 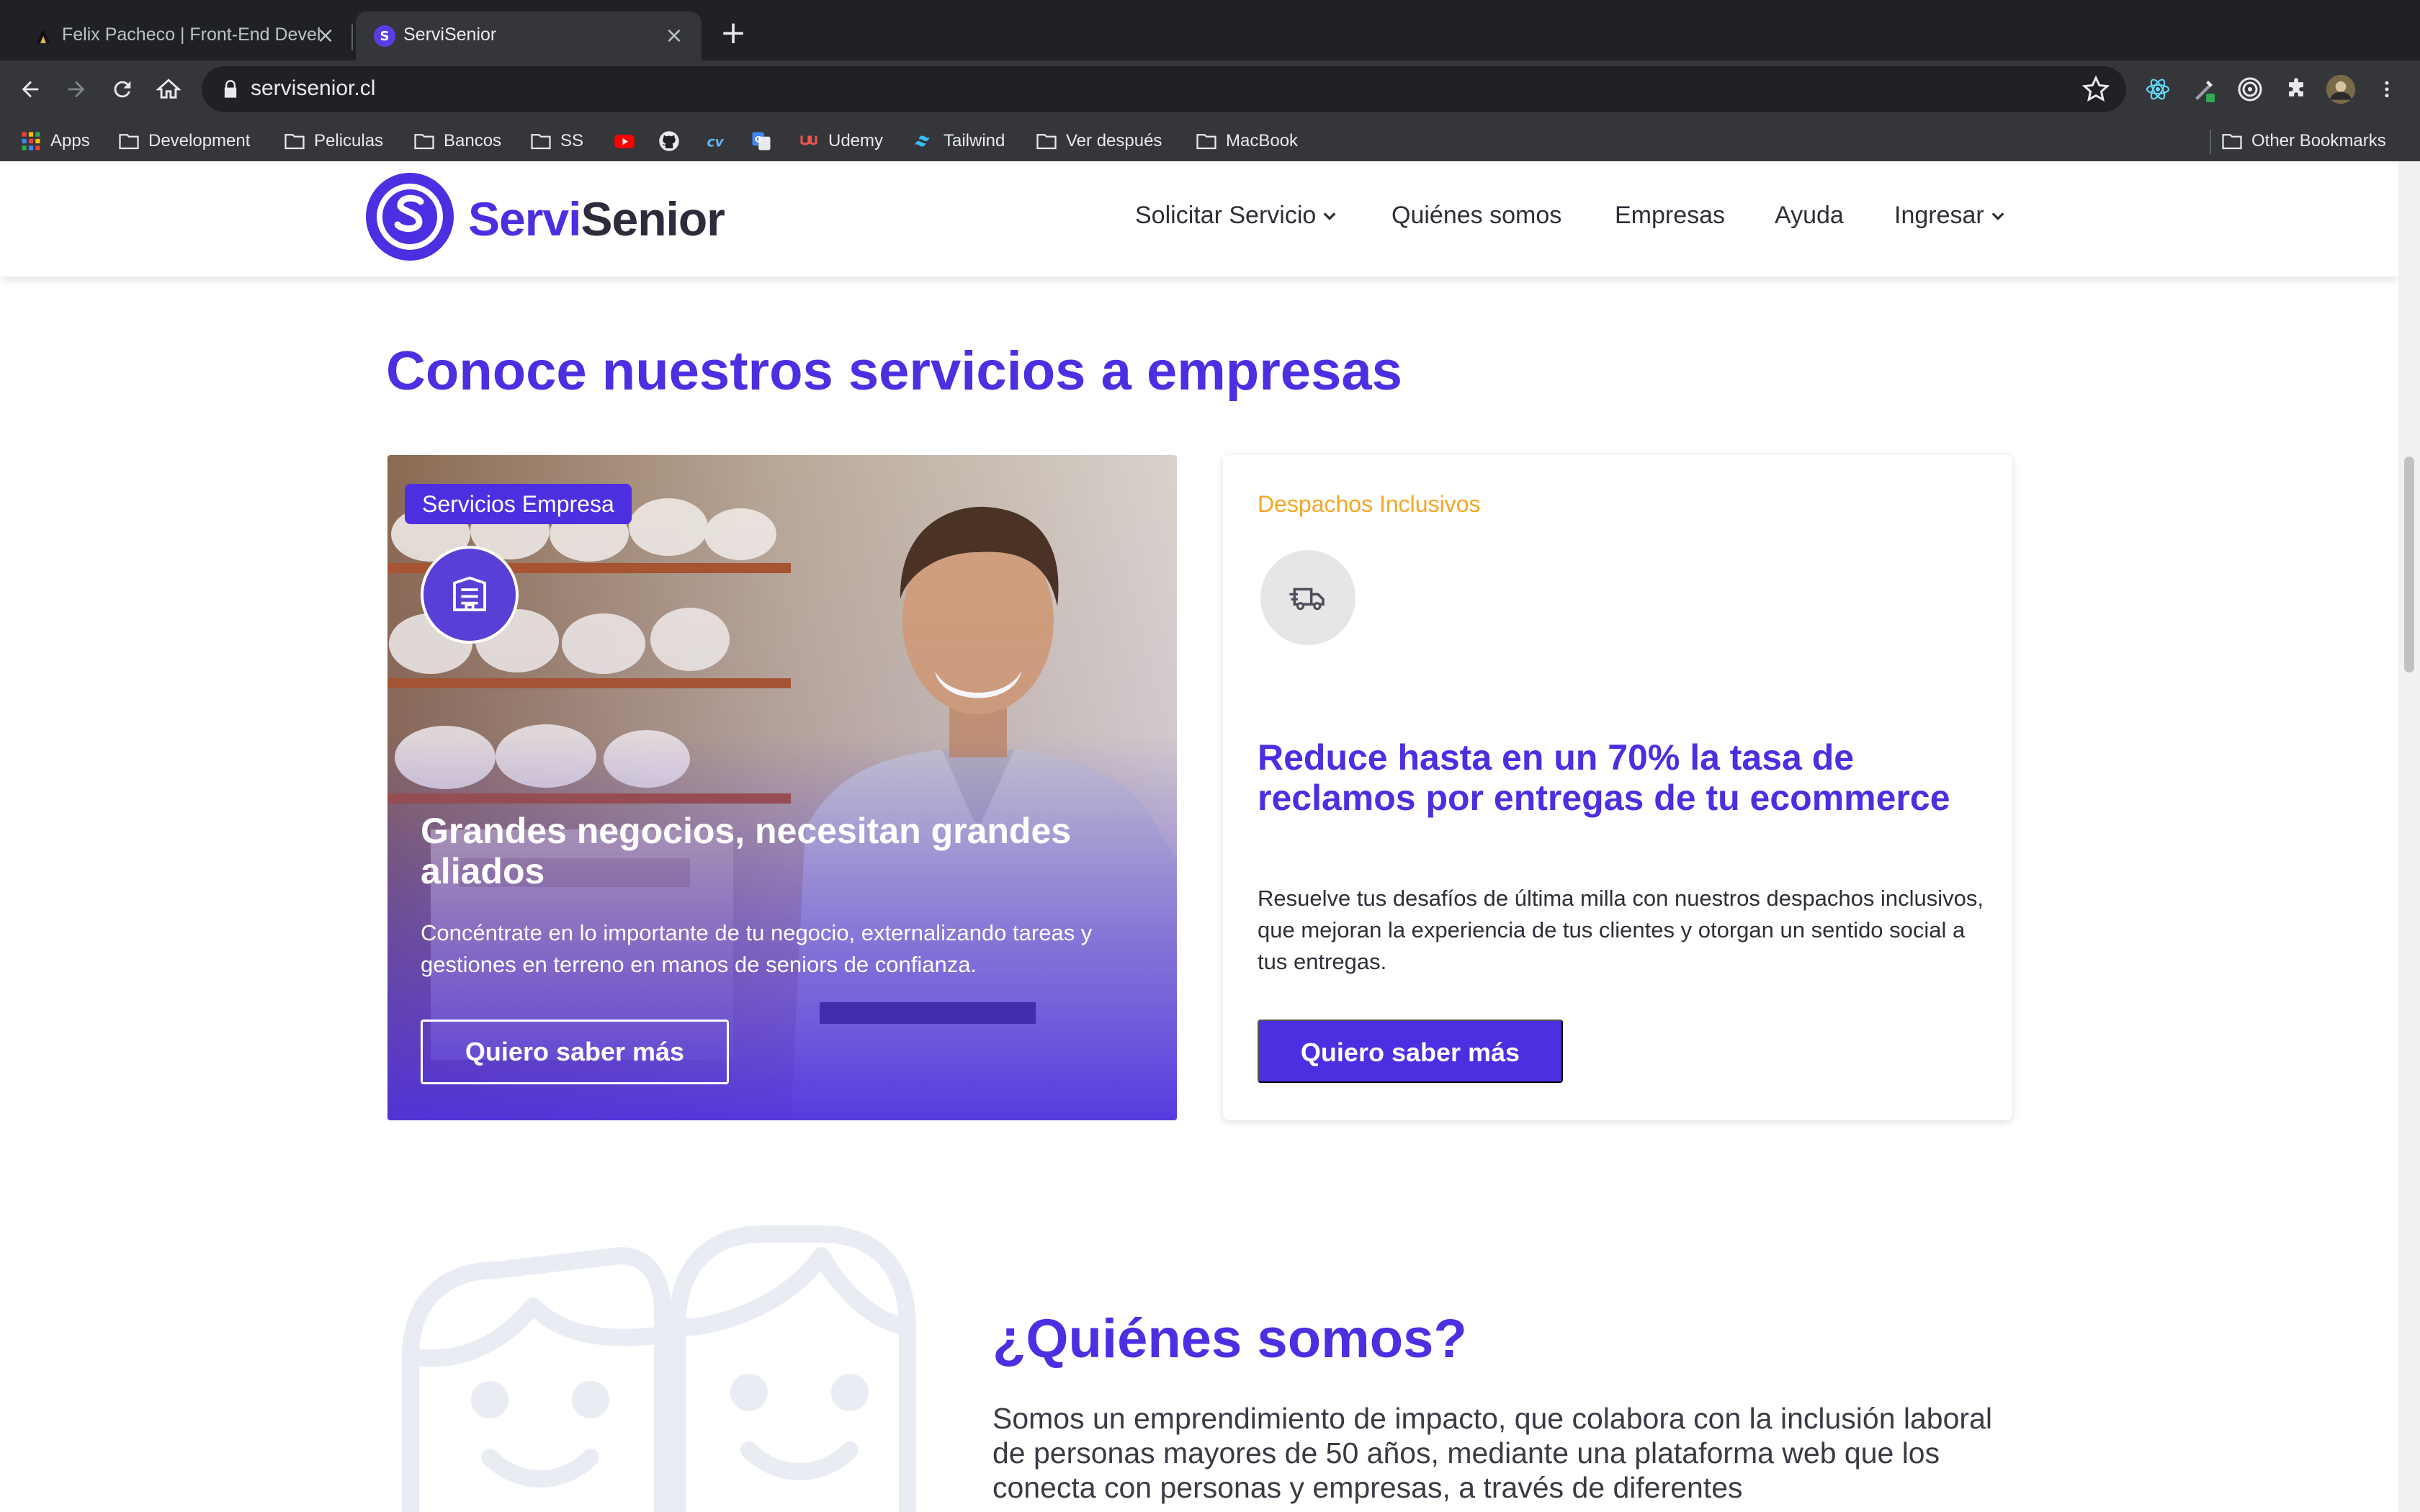 I want to click on tailwind-icon, so click(x=923, y=141).